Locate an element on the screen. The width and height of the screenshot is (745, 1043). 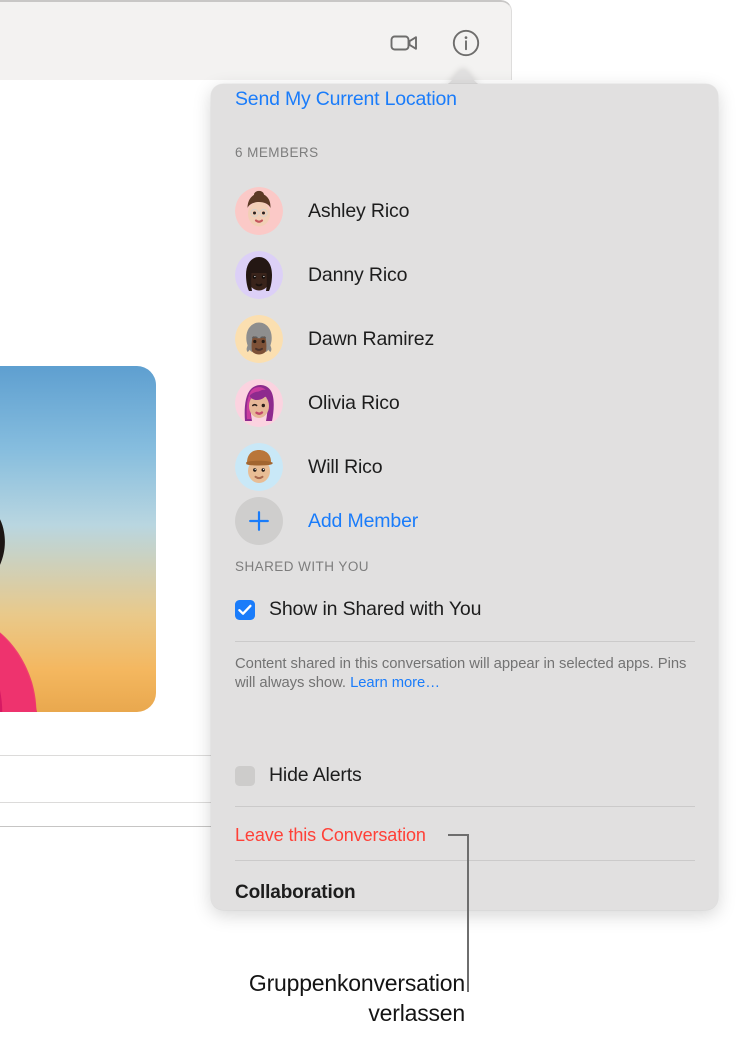
plus-icon is located at coordinates (259, 521).